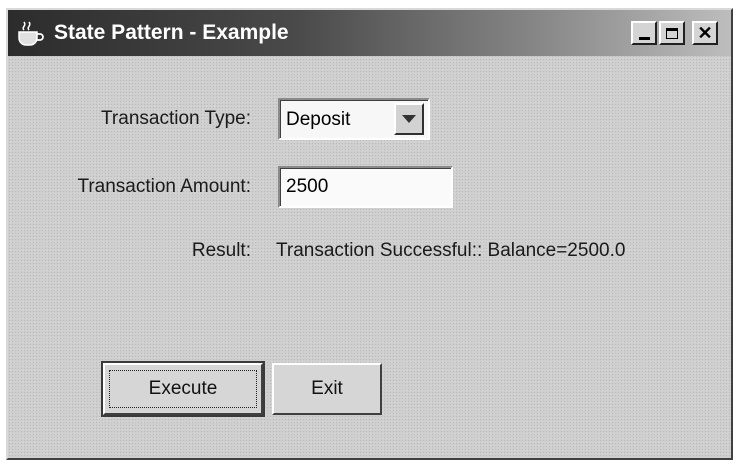  Describe the element at coordinates (164, 186) in the screenshot. I see `transaction-amount-label: Transaction Amount:` at that location.